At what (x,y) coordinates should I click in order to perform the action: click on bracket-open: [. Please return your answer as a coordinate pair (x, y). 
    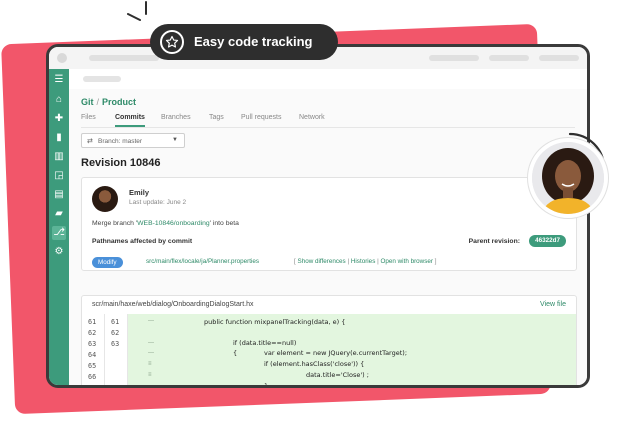
    Looking at the image, I should click on (295, 261).